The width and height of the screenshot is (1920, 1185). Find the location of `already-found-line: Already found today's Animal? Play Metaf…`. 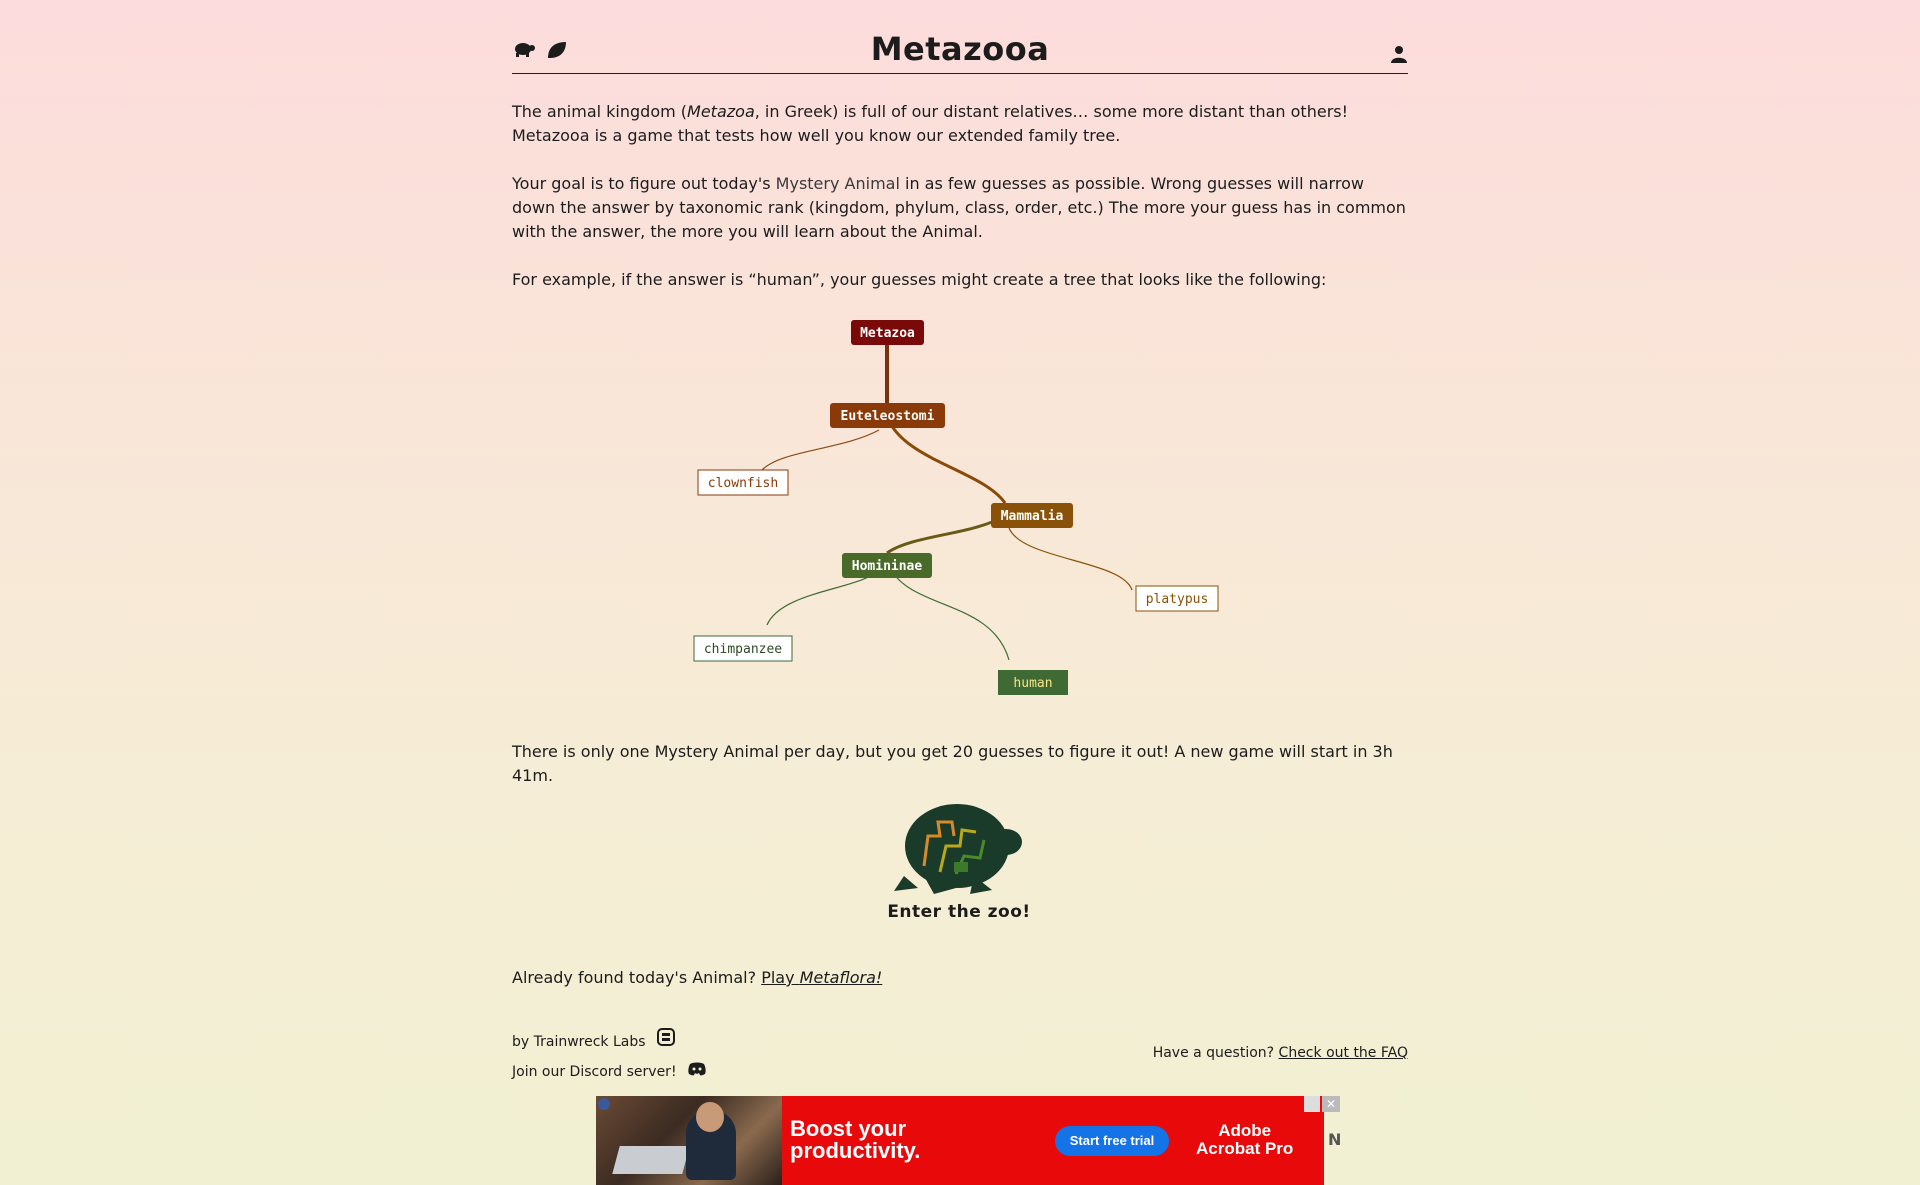

already-found-line: Already found today's Animal? Play Metaf… is located at coordinates (697, 978).